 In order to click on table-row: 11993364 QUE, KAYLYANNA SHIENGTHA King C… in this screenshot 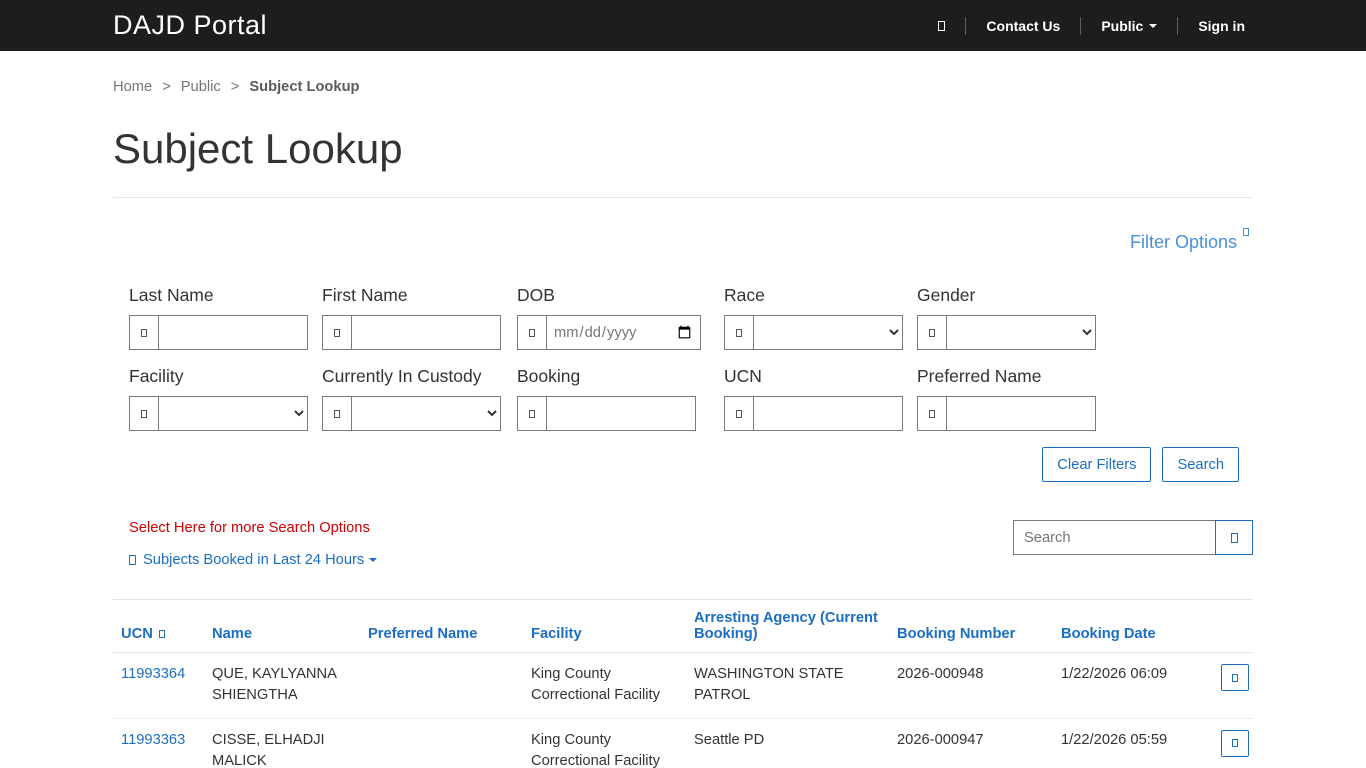, I will do `click(683, 685)`.